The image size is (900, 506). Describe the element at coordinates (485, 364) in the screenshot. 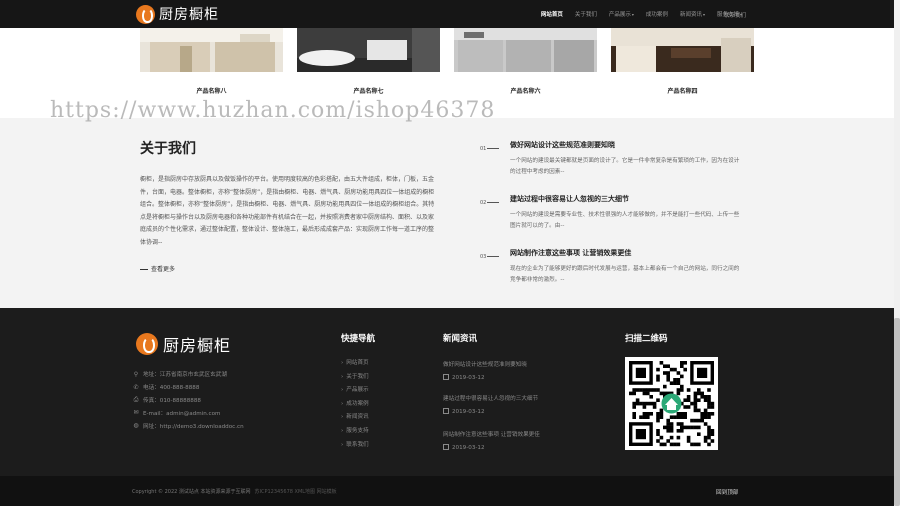

I see `footer-news-title-text: 做好网站设计这些规范准则要知晓` at that location.